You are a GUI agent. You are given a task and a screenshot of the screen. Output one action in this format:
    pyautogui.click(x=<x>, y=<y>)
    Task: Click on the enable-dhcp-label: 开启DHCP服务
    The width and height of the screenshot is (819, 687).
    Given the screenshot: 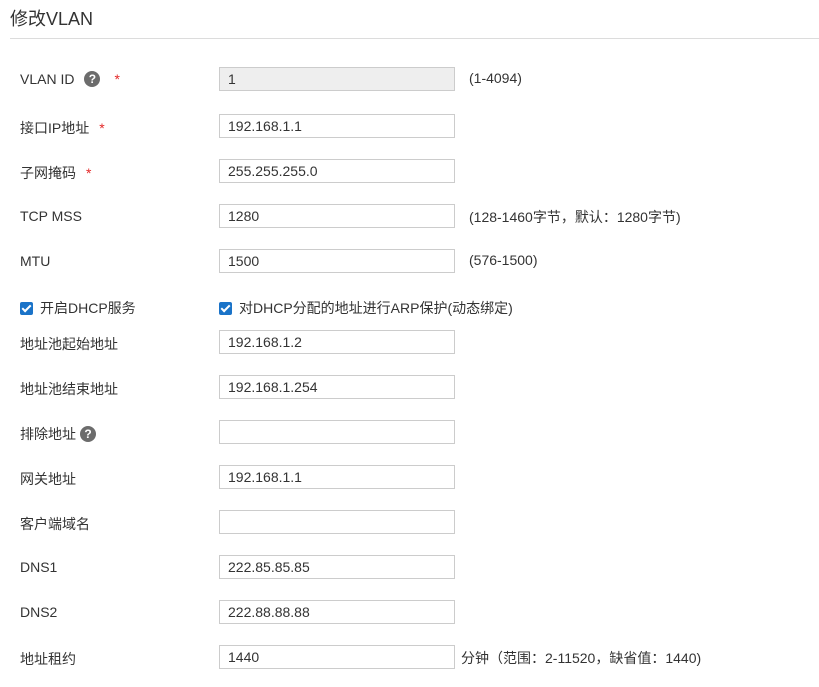 What is the action you would take?
    pyautogui.click(x=88, y=308)
    